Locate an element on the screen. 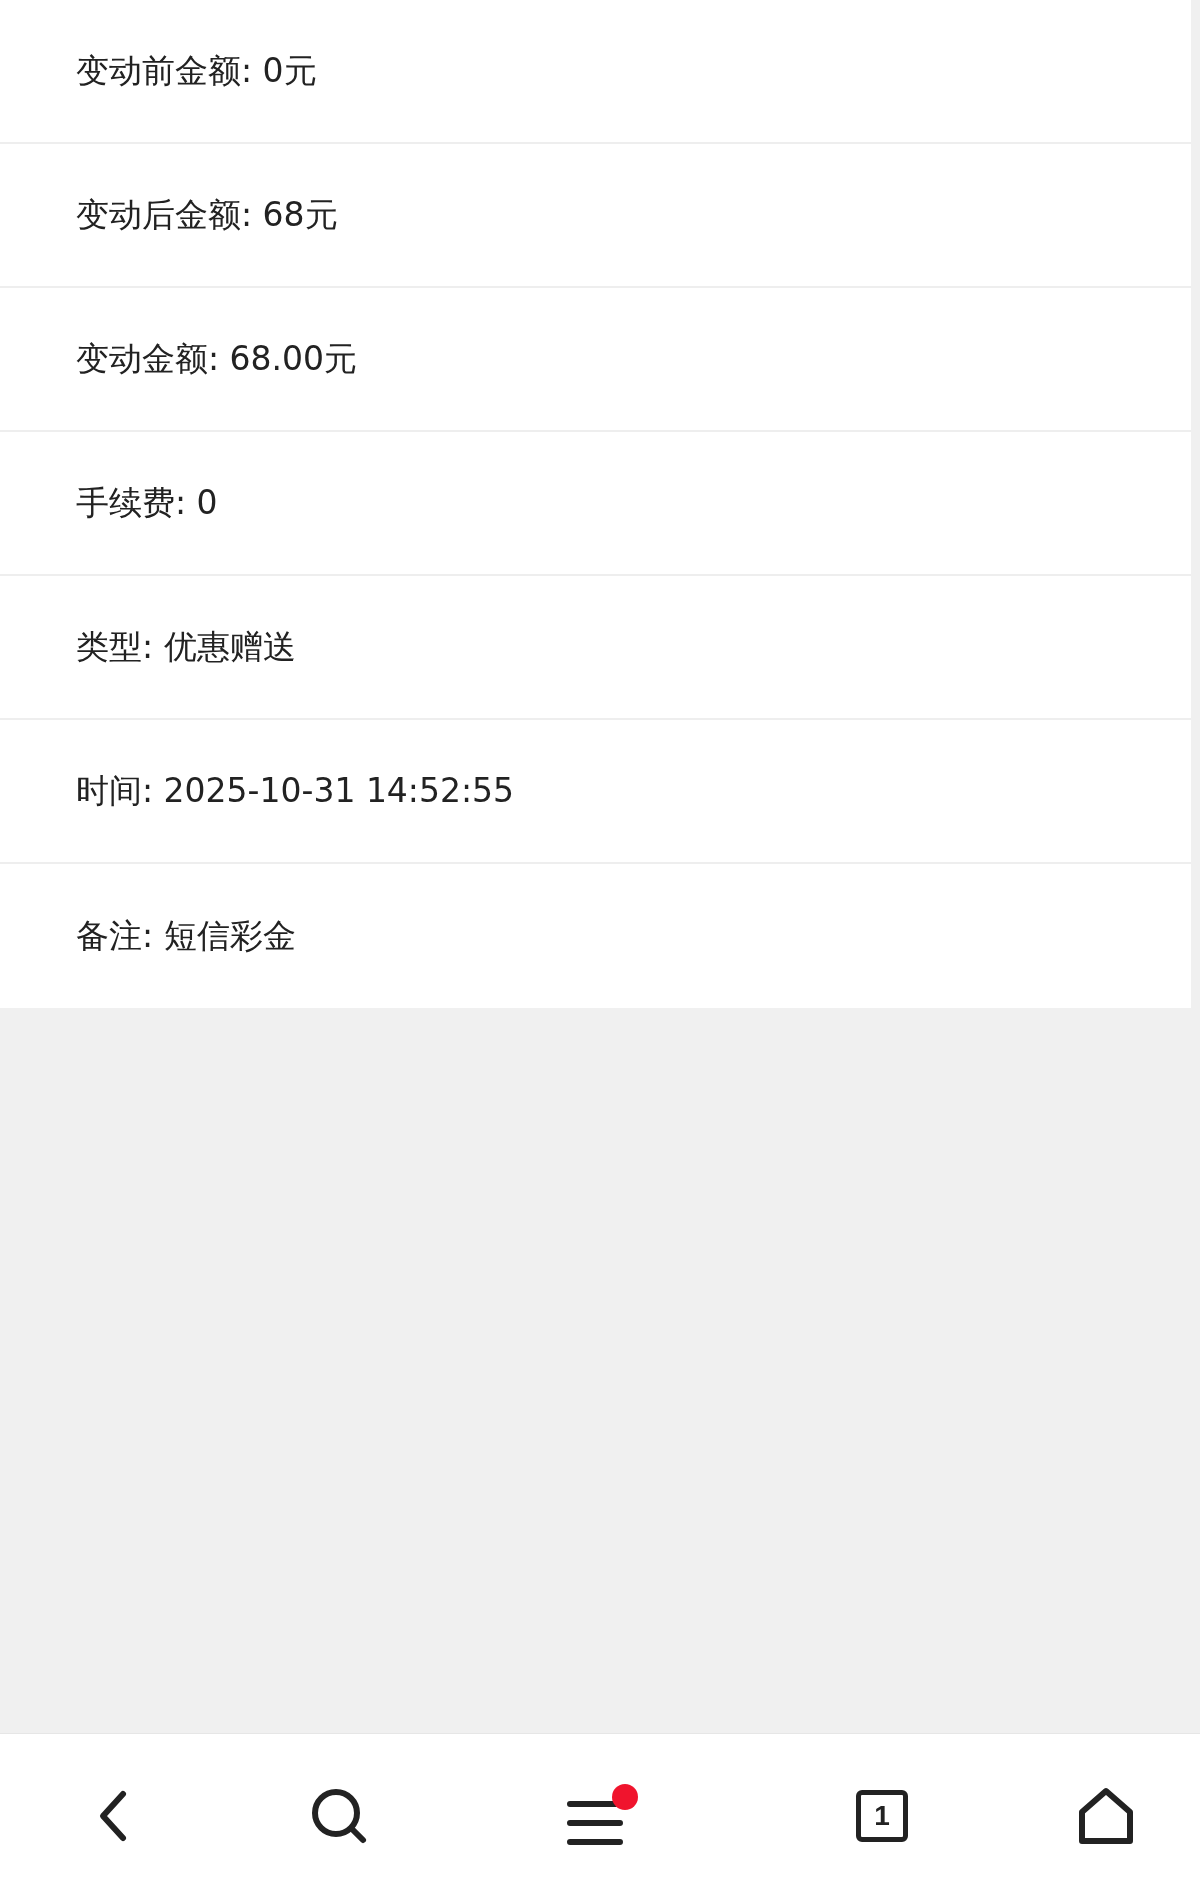 Image resolution: width=1200 pixels, height=1898 pixels. search-button is located at coordinates (339, 1816).